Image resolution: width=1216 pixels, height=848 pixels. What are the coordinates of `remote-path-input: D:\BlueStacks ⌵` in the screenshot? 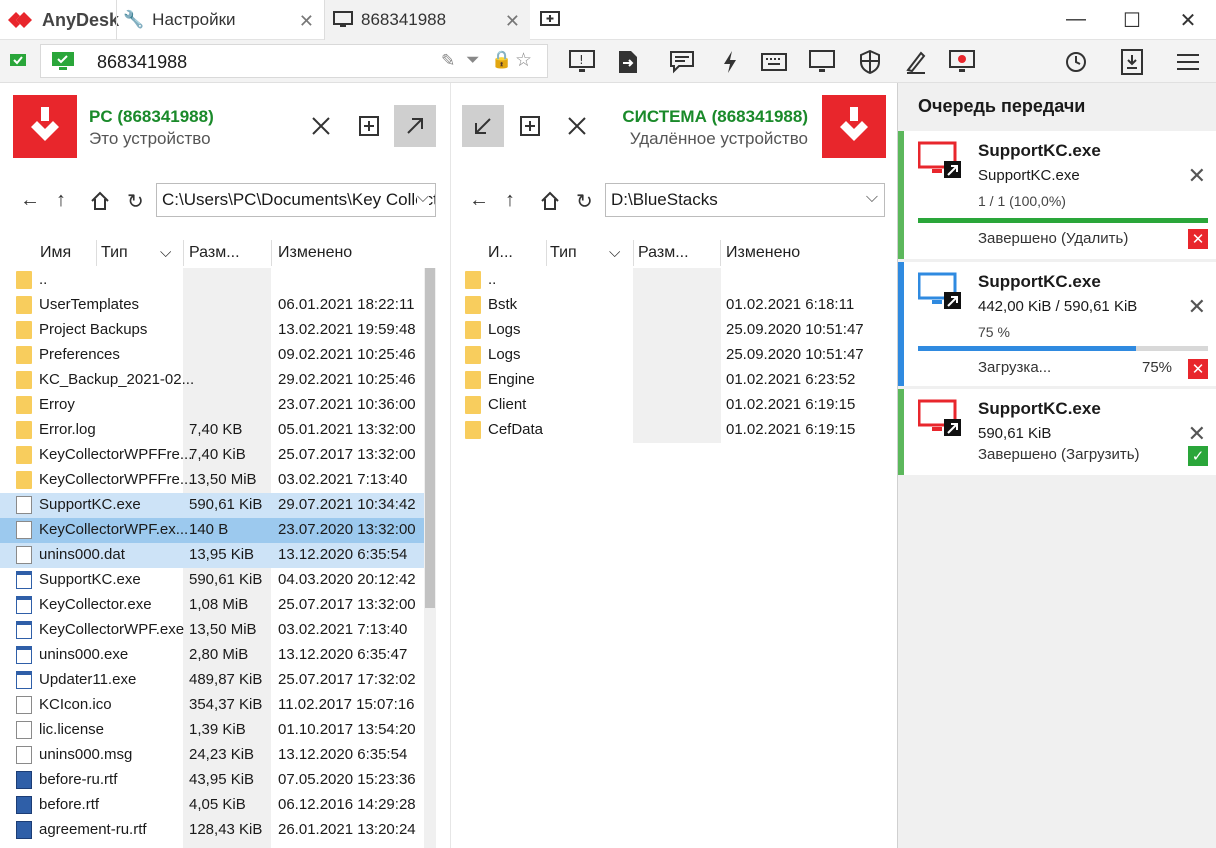 It's located at (745, 200).